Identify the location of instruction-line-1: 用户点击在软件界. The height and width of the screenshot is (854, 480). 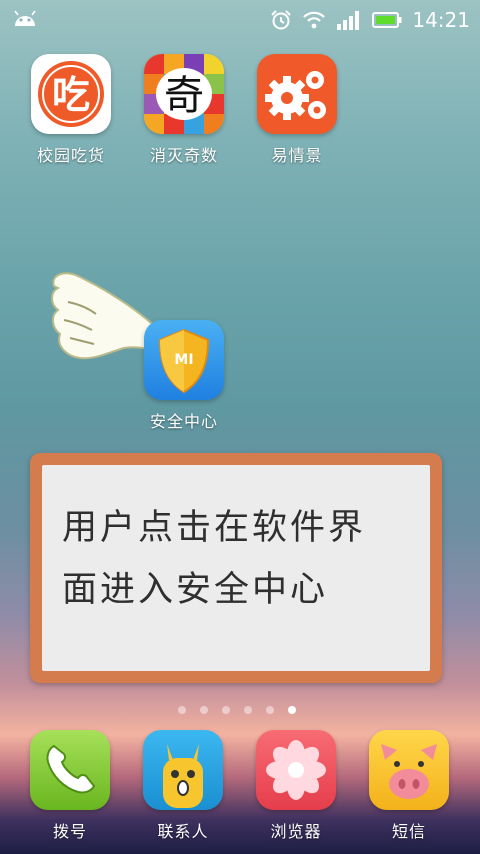
(214, 528).